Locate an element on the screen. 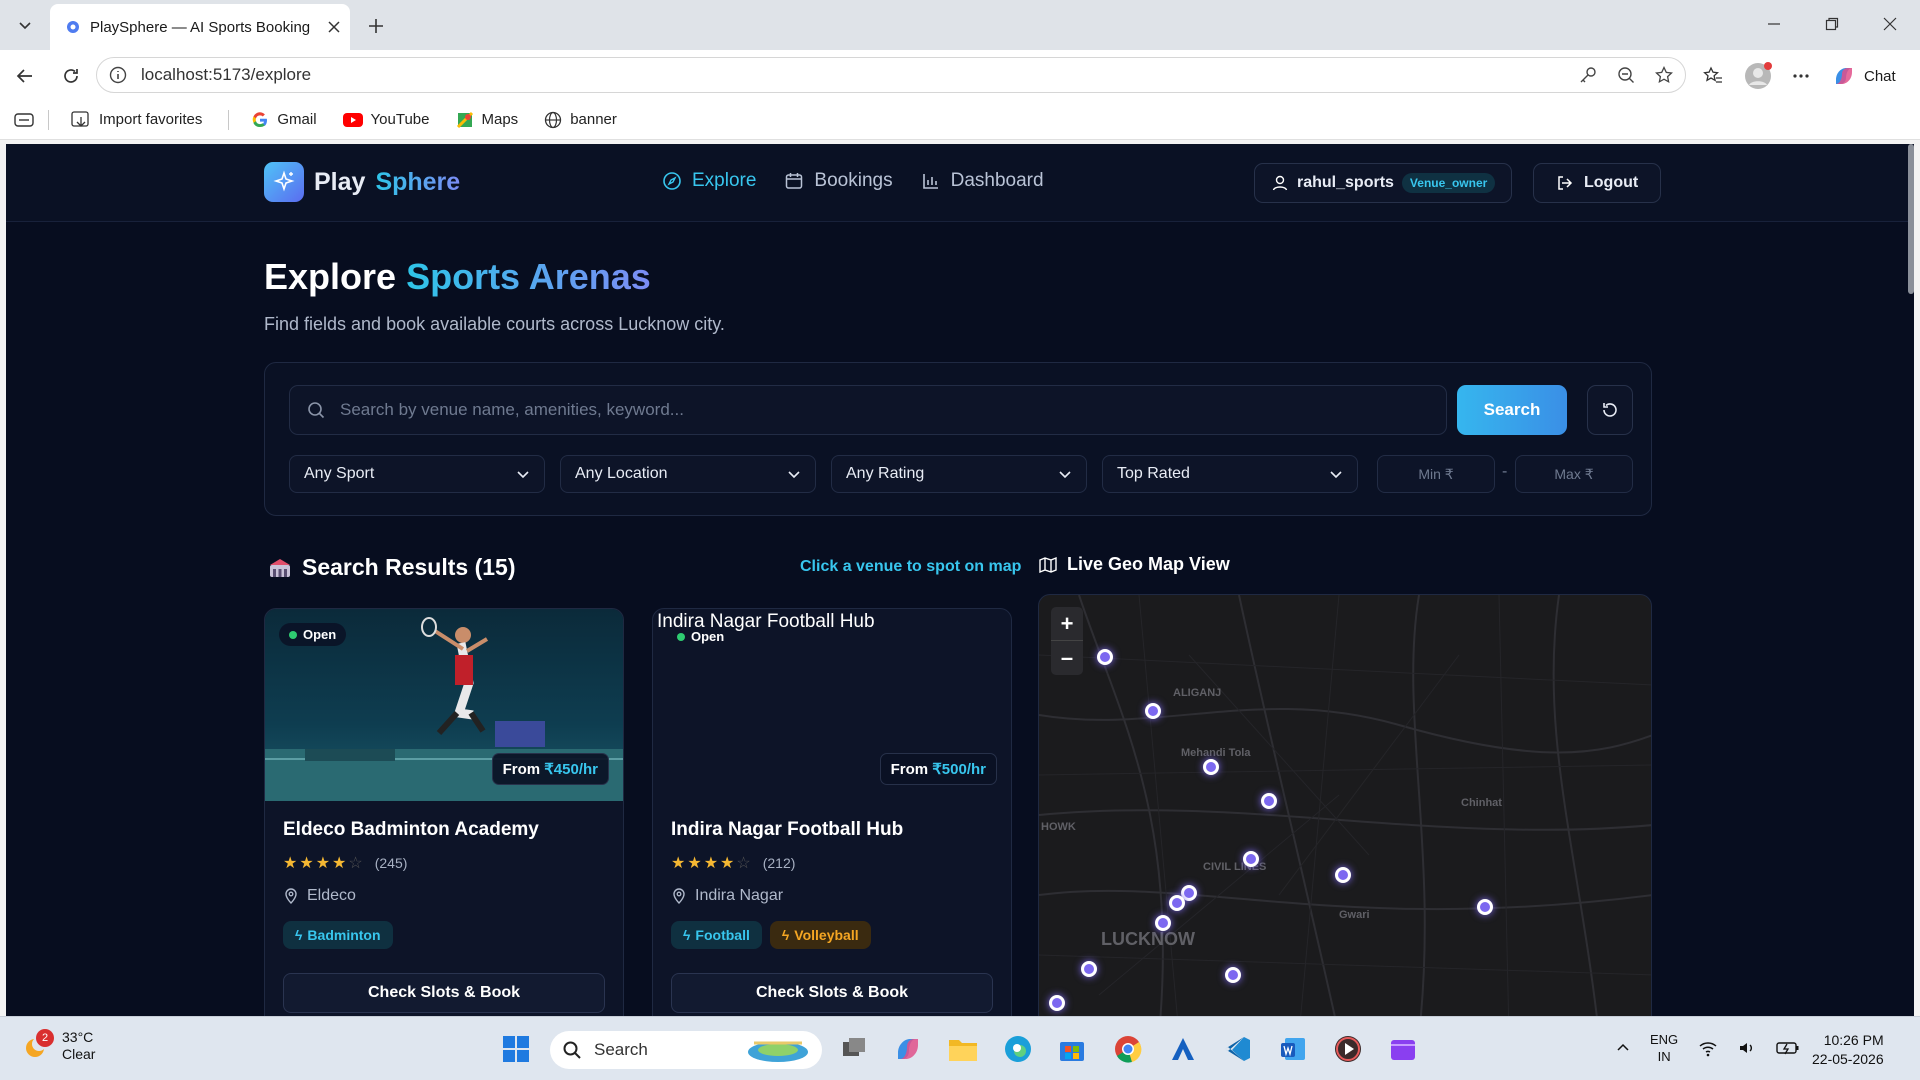 The width and height of the screenshot is (1920, 1080). favorites-icon is located at coordinates (1713, 76).